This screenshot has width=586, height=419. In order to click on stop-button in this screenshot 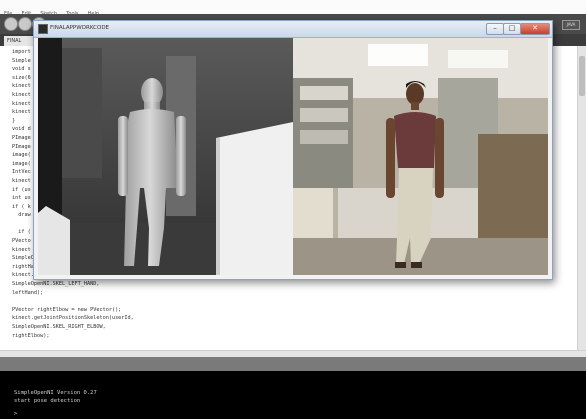, I will do `click(25, 24)`.